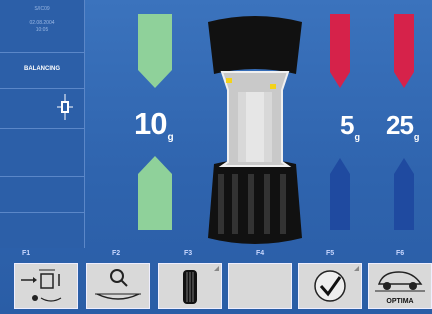  I want to click on f6-button: OPTIMA, so click(400, 286).